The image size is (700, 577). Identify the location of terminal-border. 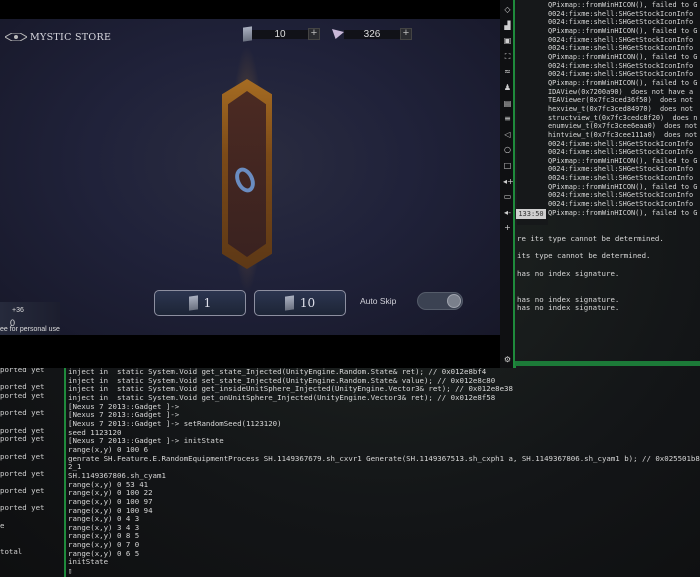
(65, 471).